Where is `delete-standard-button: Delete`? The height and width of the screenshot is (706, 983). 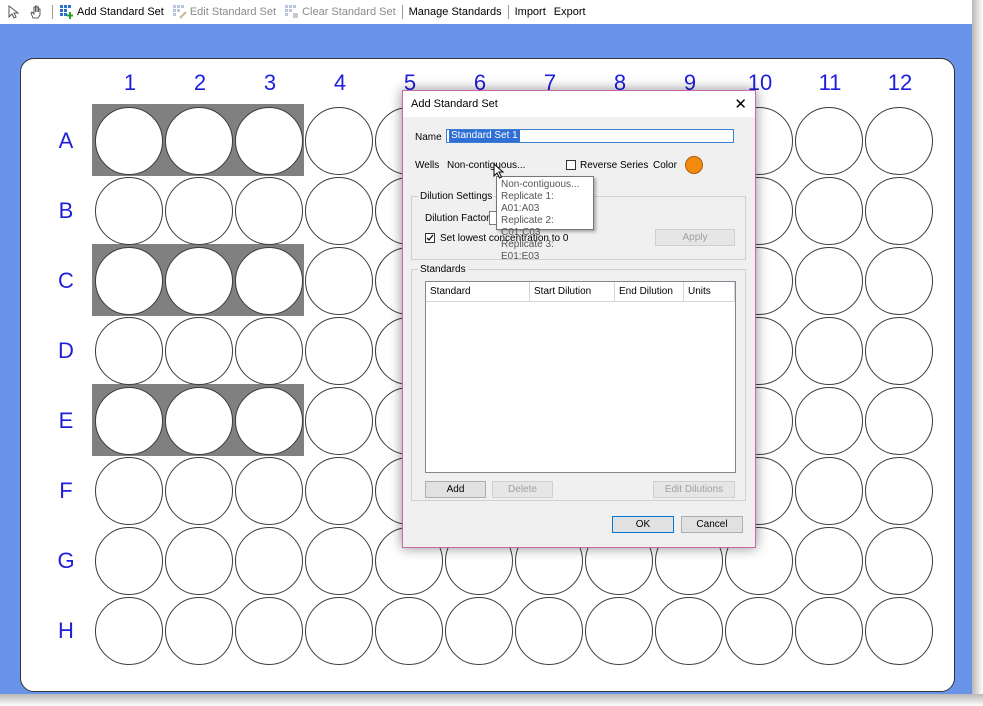
delete-standard-button: Delete is located at coordinates (522, 489).